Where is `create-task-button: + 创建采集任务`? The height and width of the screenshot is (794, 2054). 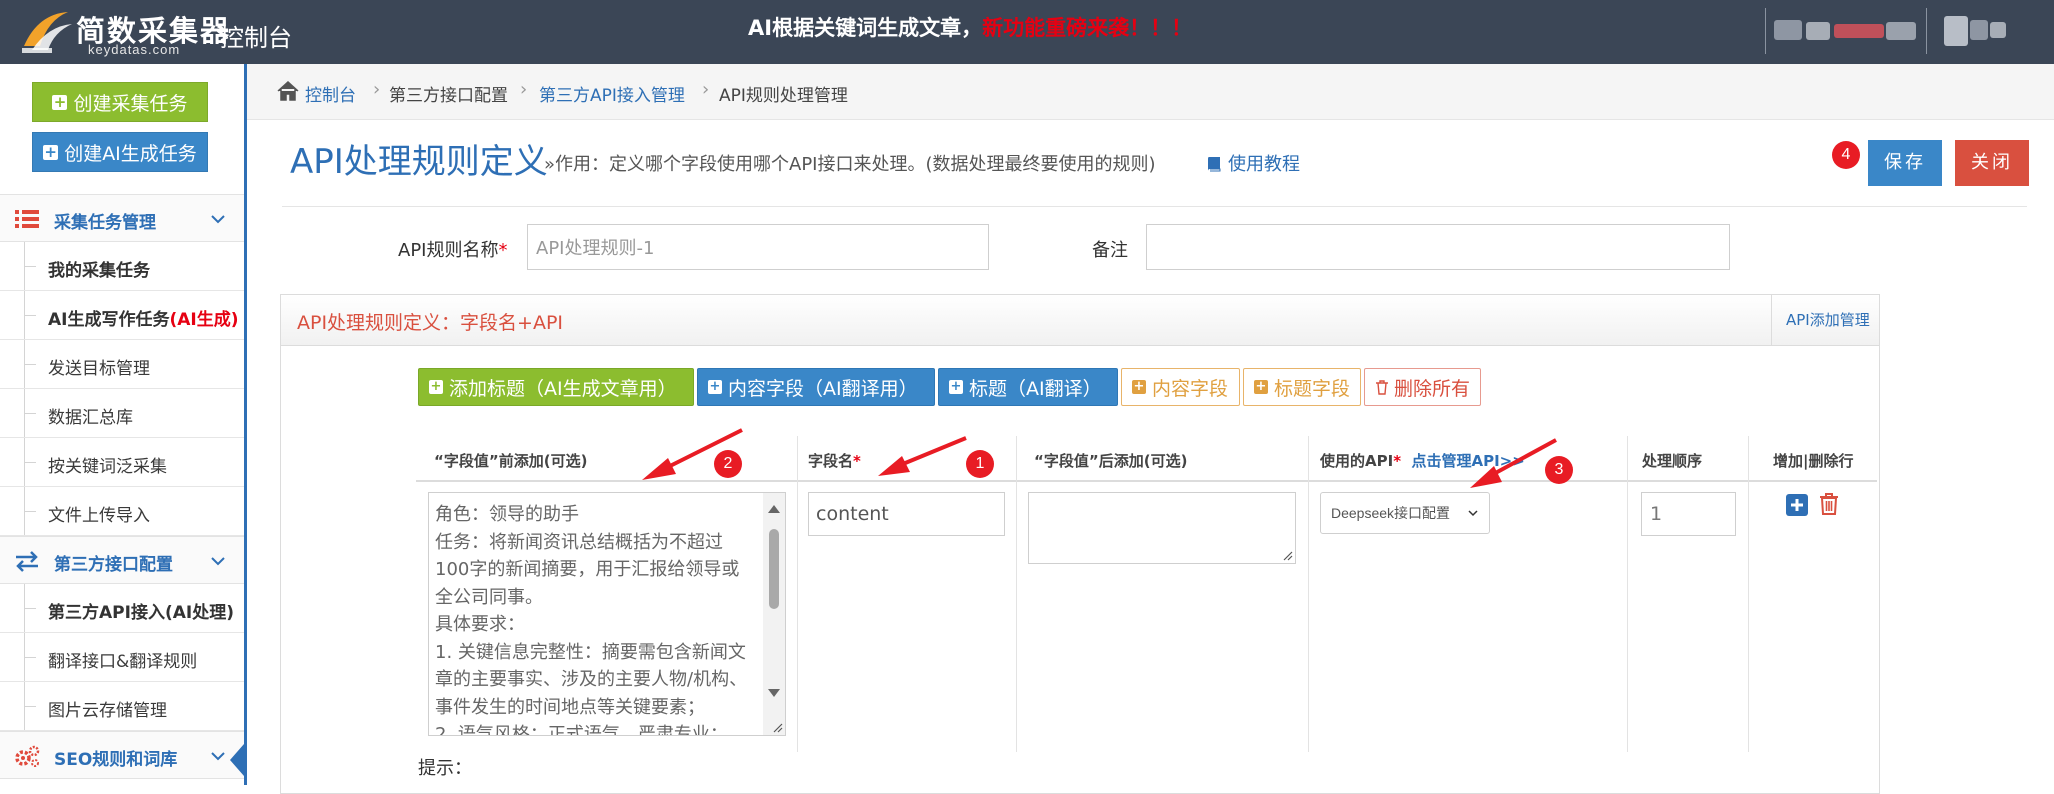 create-task-button: + 创建采集任务 is located at coordinates (120, 102).